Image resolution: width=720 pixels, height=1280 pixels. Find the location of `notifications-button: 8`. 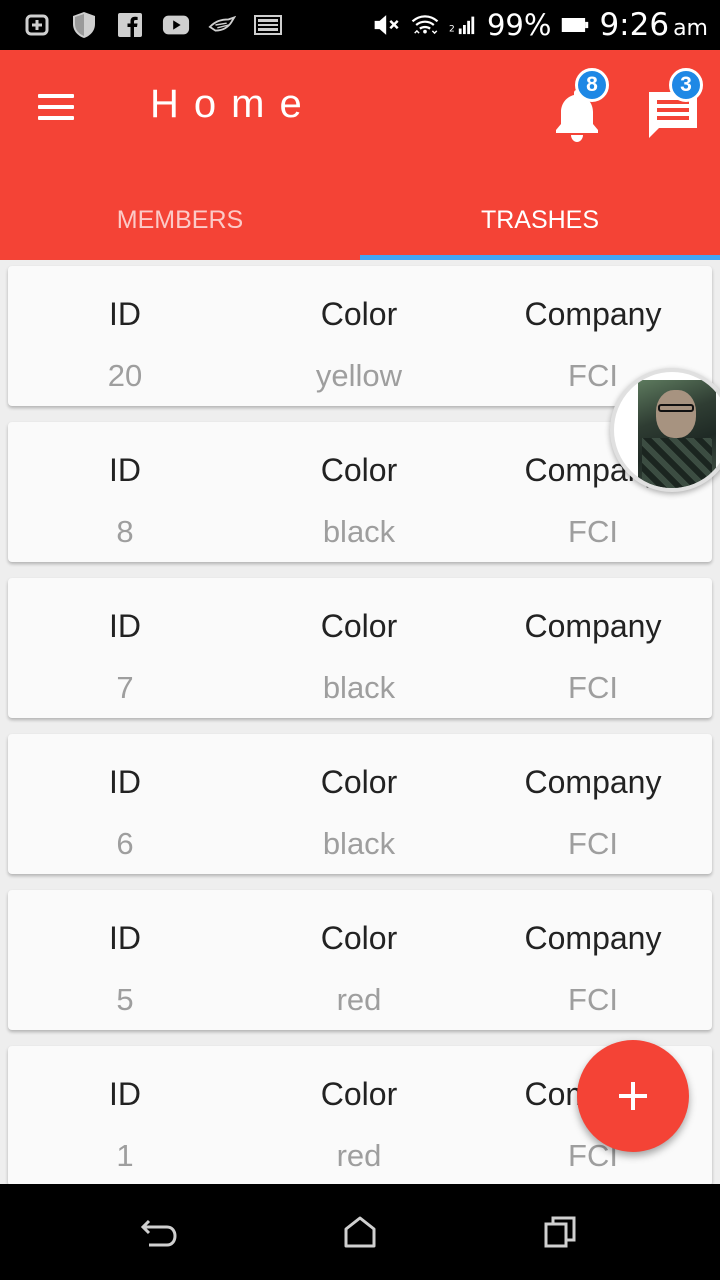

notifications-button: 8 is located at coordinates (580, 106).